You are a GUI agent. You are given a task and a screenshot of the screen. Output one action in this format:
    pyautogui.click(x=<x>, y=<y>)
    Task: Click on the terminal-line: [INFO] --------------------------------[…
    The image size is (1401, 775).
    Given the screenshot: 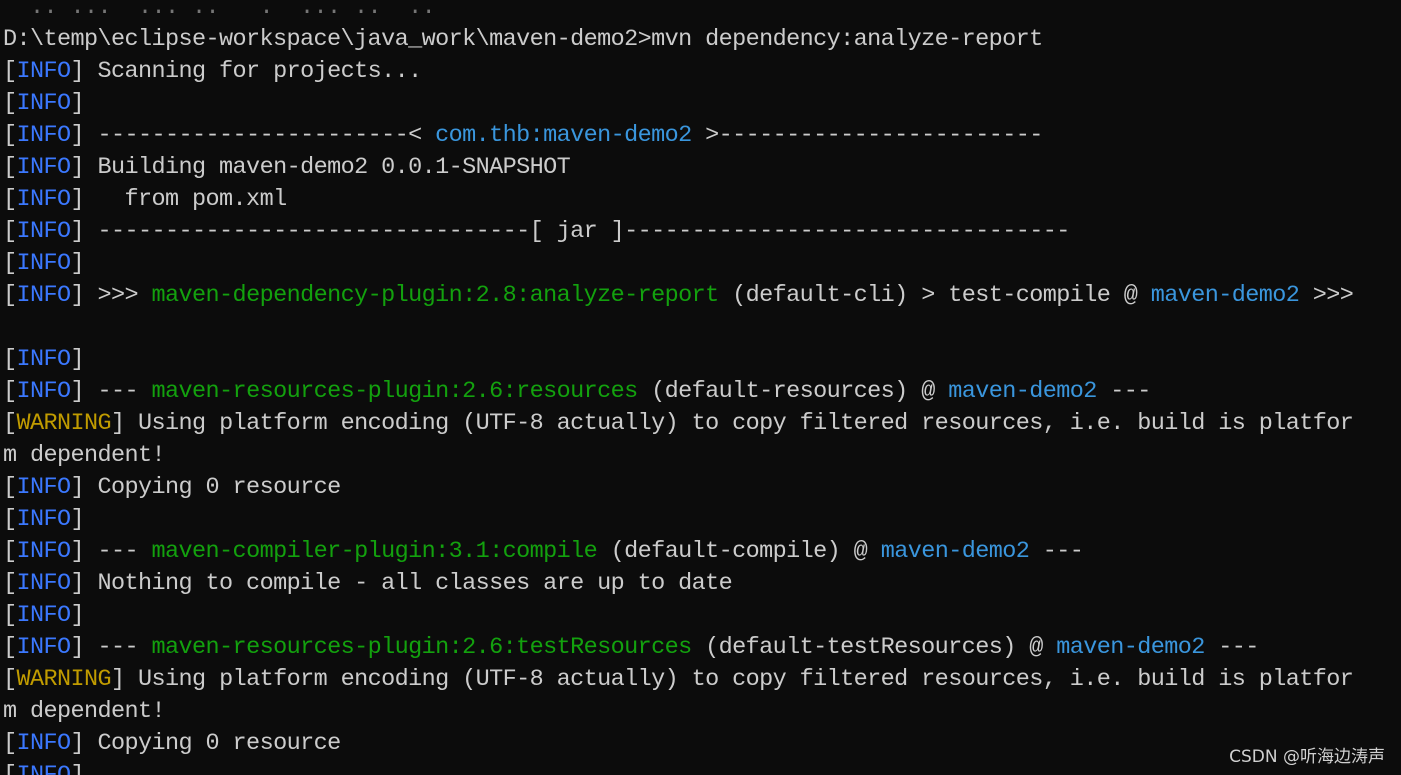 What is the action you would take?
    pyautogui.click(x=700, y=232)
    